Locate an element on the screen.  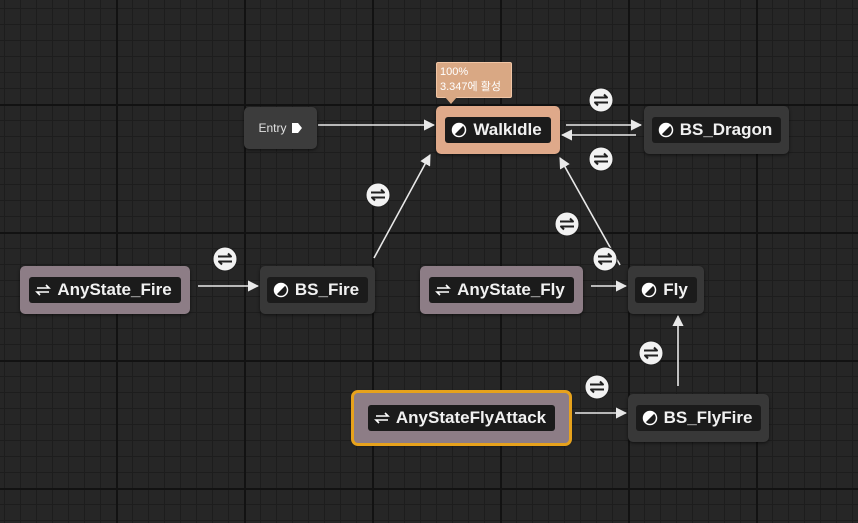
tooltip-active-time: 3.347에 활성 is located at coordinates (470, 87).